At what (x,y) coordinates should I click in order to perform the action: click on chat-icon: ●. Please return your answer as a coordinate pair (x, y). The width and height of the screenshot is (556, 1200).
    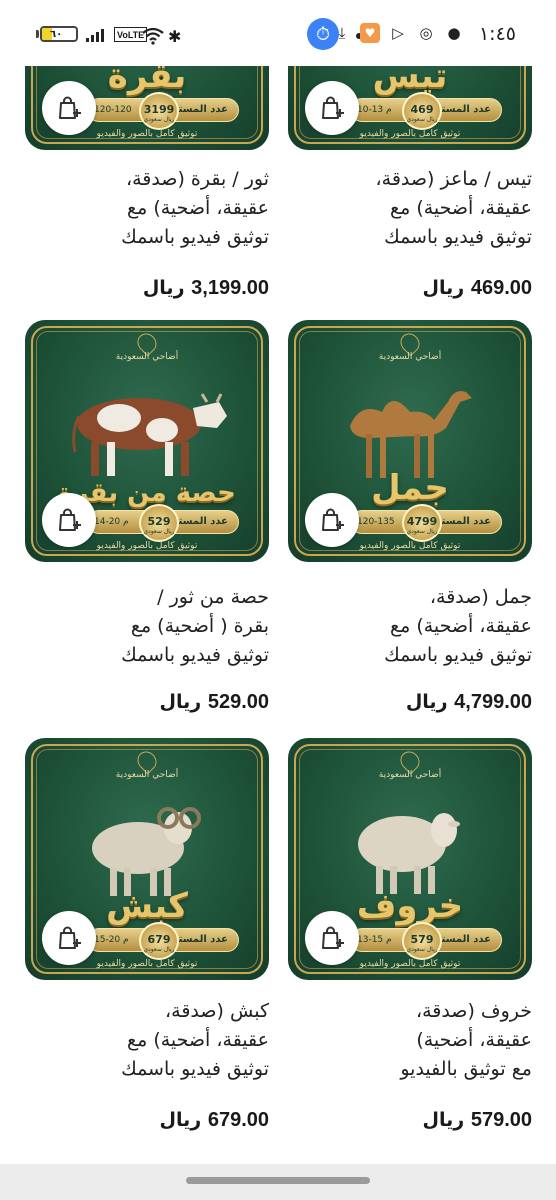
    Looking at the image, I should click on (454, 33).